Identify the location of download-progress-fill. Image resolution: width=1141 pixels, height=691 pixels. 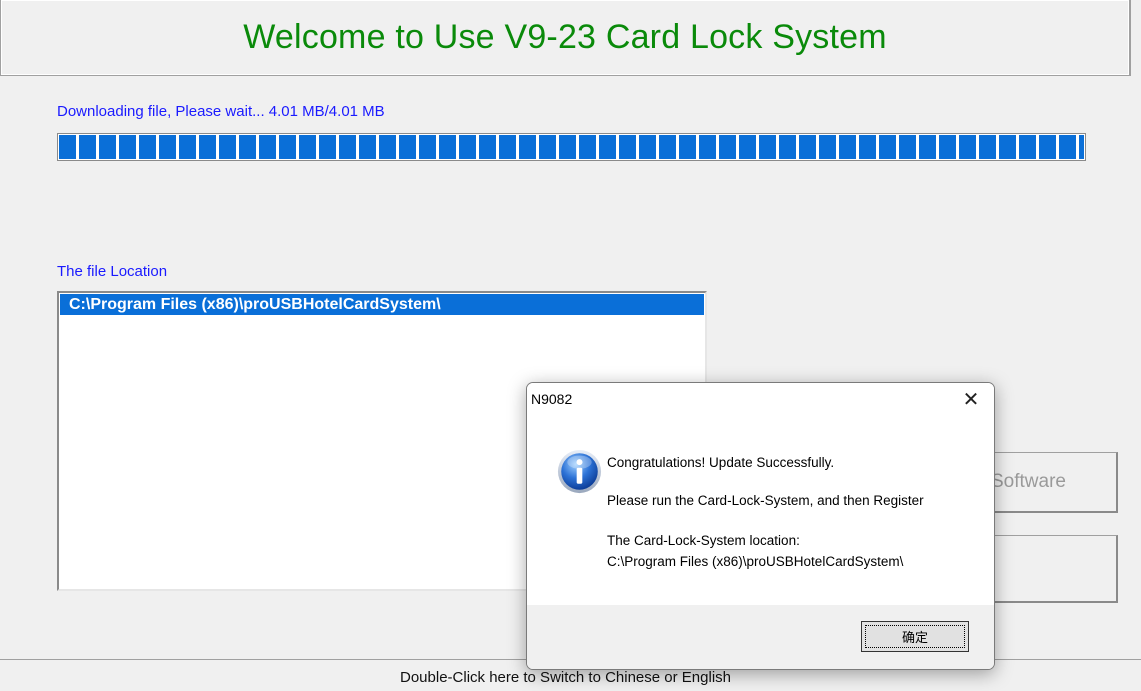
(571, 147).